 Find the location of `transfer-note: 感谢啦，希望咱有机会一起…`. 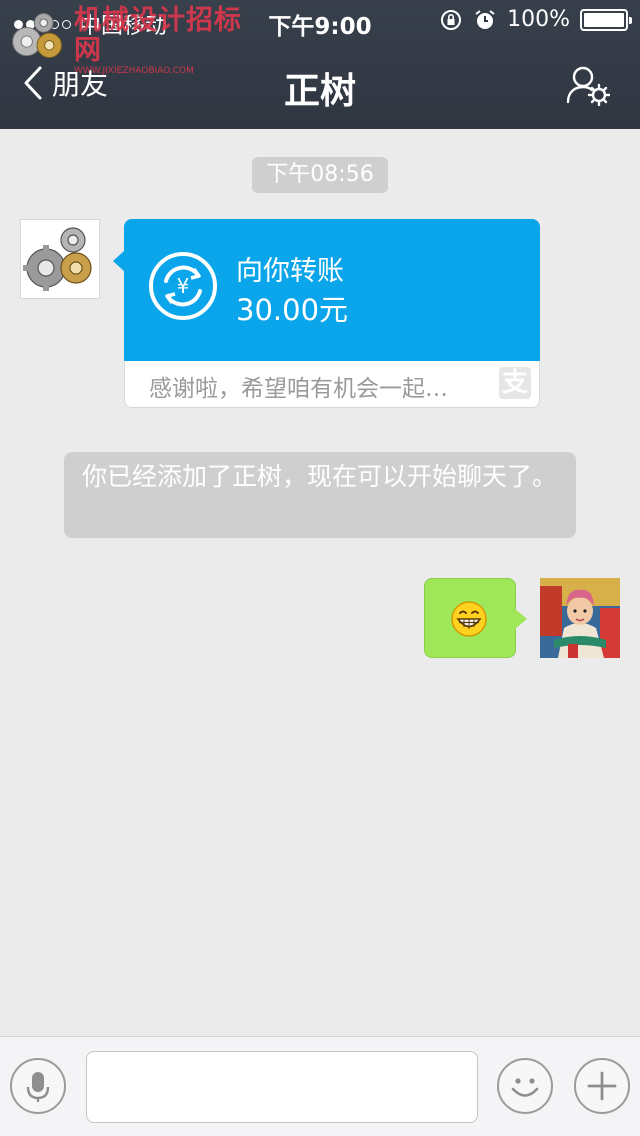

transfer-note: 感谢啦，希望咱有机会一起… is located at coordinates (298, 389).